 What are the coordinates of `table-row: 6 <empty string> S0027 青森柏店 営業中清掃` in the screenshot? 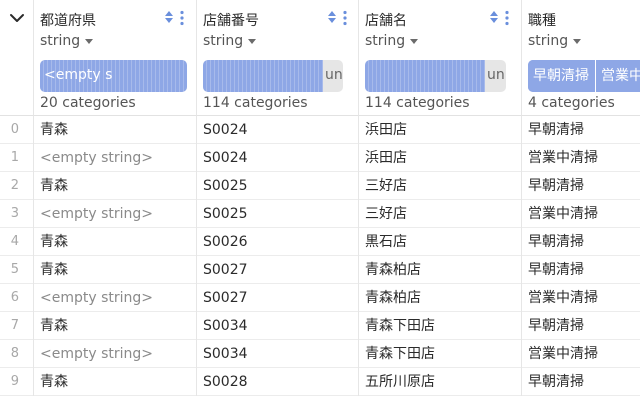 It's located at (320, 298).